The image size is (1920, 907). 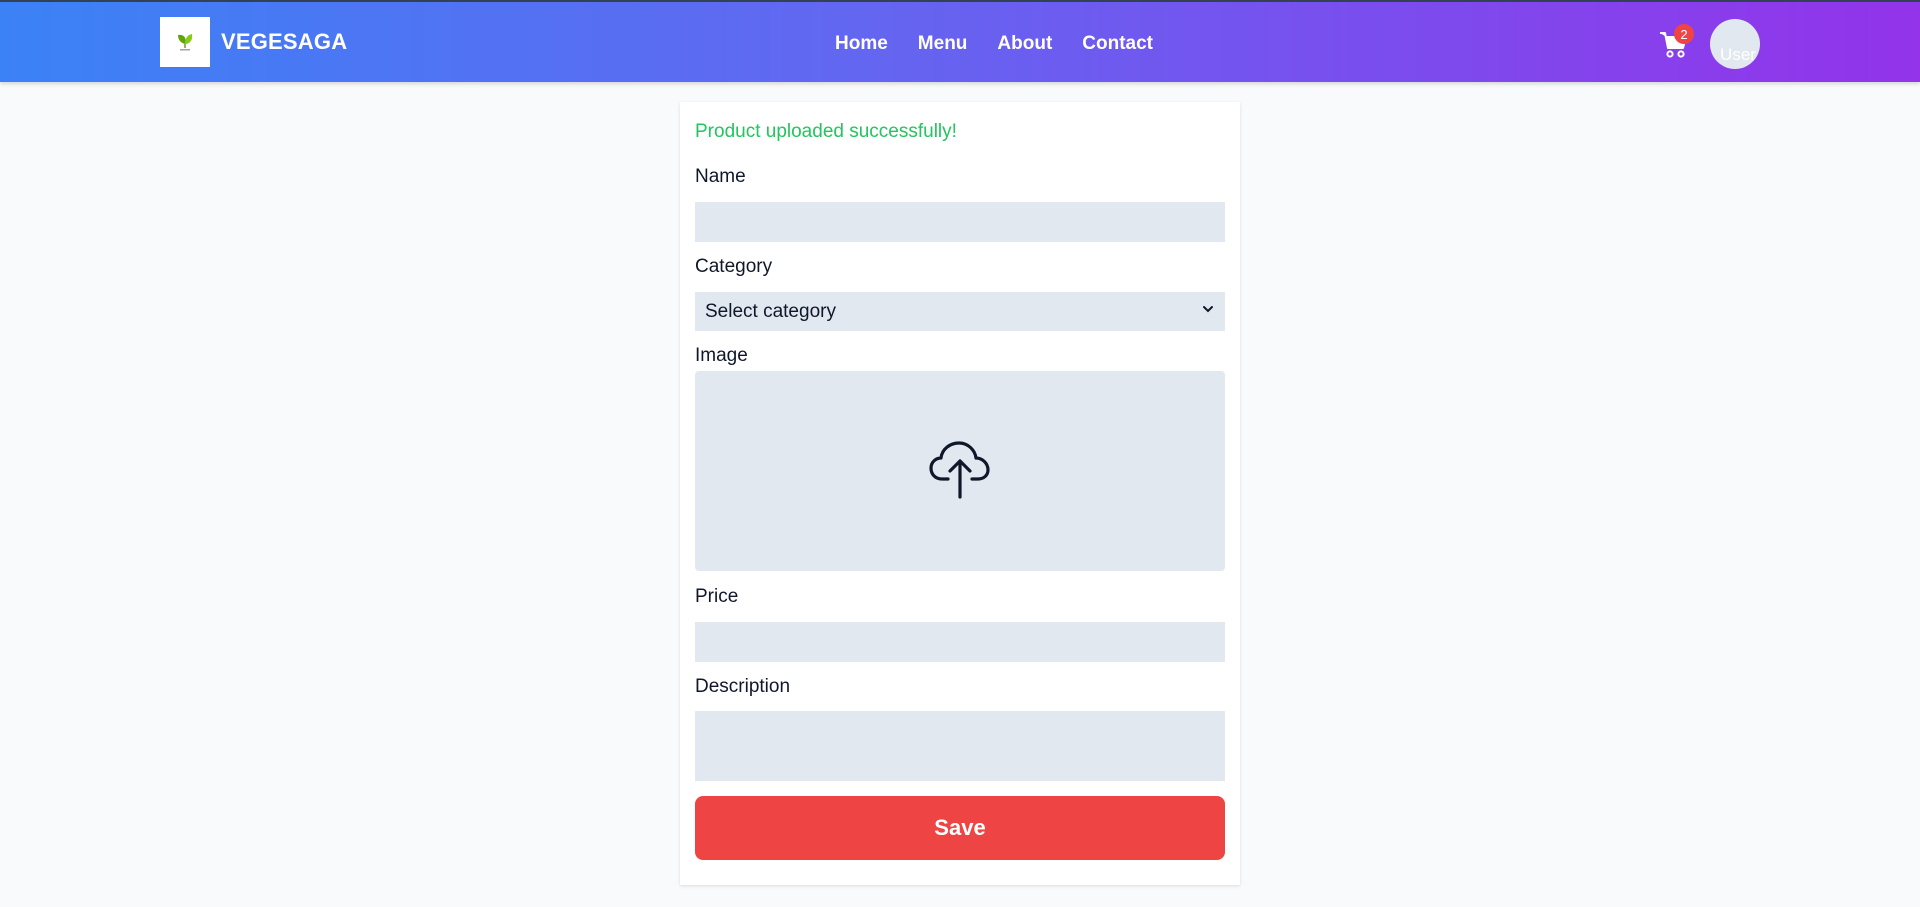 I want to click on leaf-logo-icon, so click(x=185, y=42).